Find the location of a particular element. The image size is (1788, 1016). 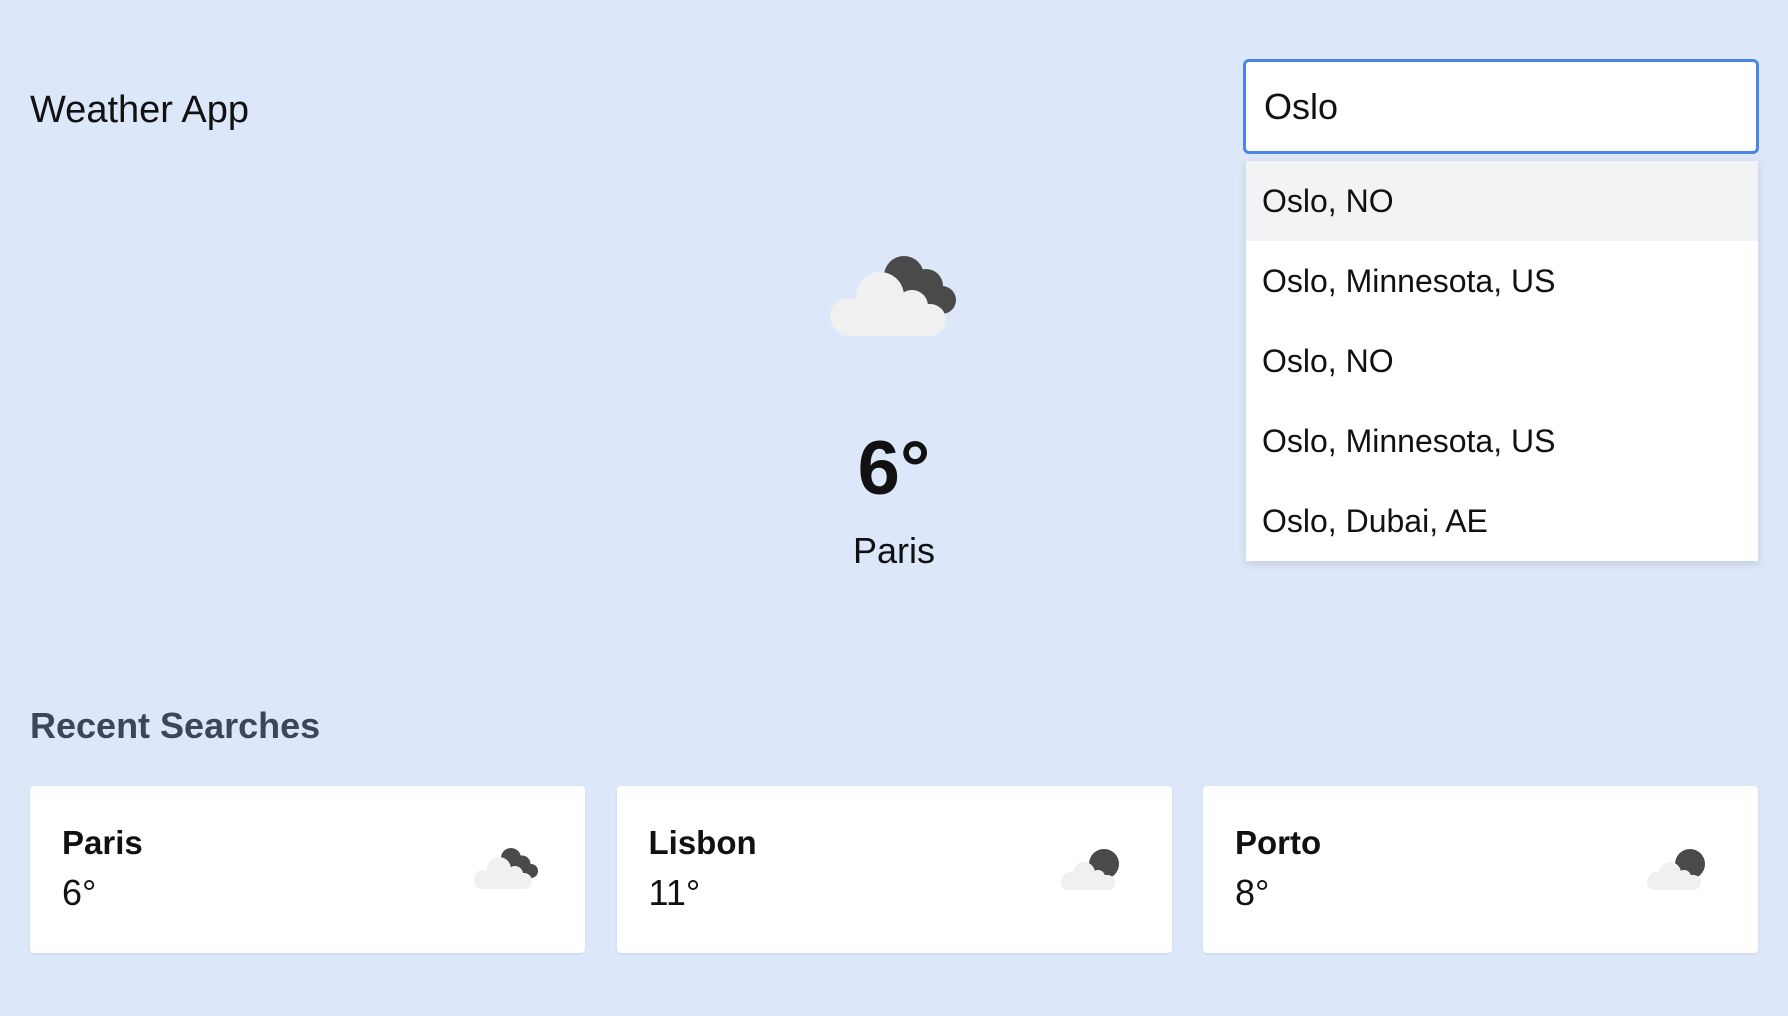

card-city: Lisbon is located at coordinates (702, 842).